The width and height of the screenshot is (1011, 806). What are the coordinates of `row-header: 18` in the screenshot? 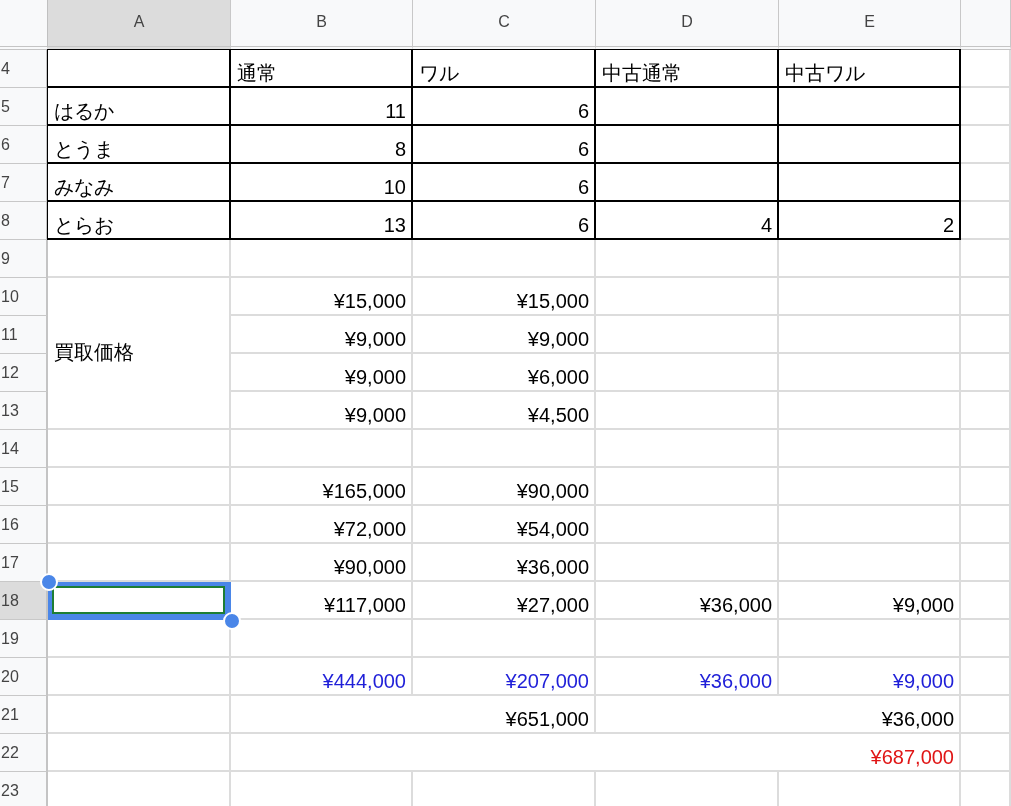 It's located at (24, 601).